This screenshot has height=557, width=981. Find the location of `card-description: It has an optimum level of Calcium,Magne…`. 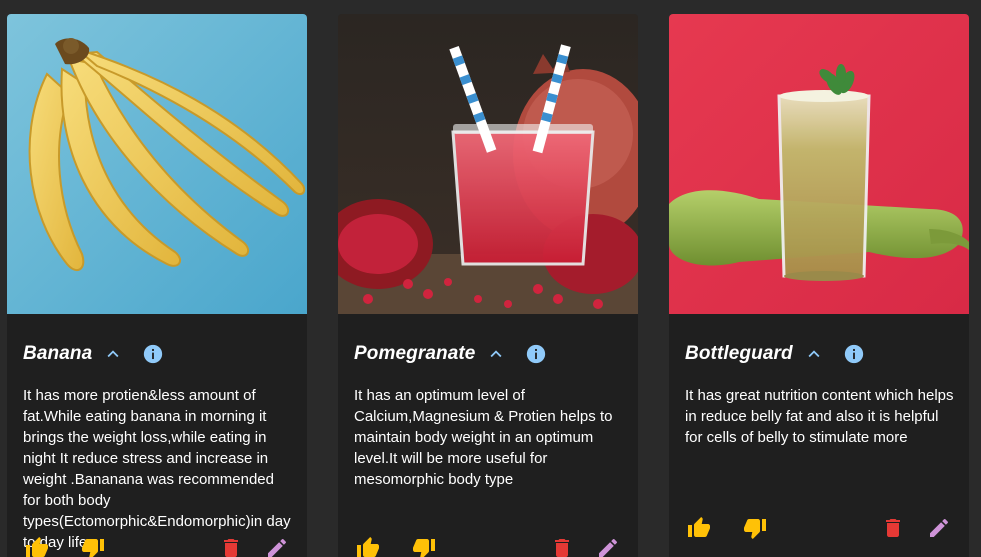

card-description: It has an optimum level of Calcium,Magne… is located at coordinates (483, 437).